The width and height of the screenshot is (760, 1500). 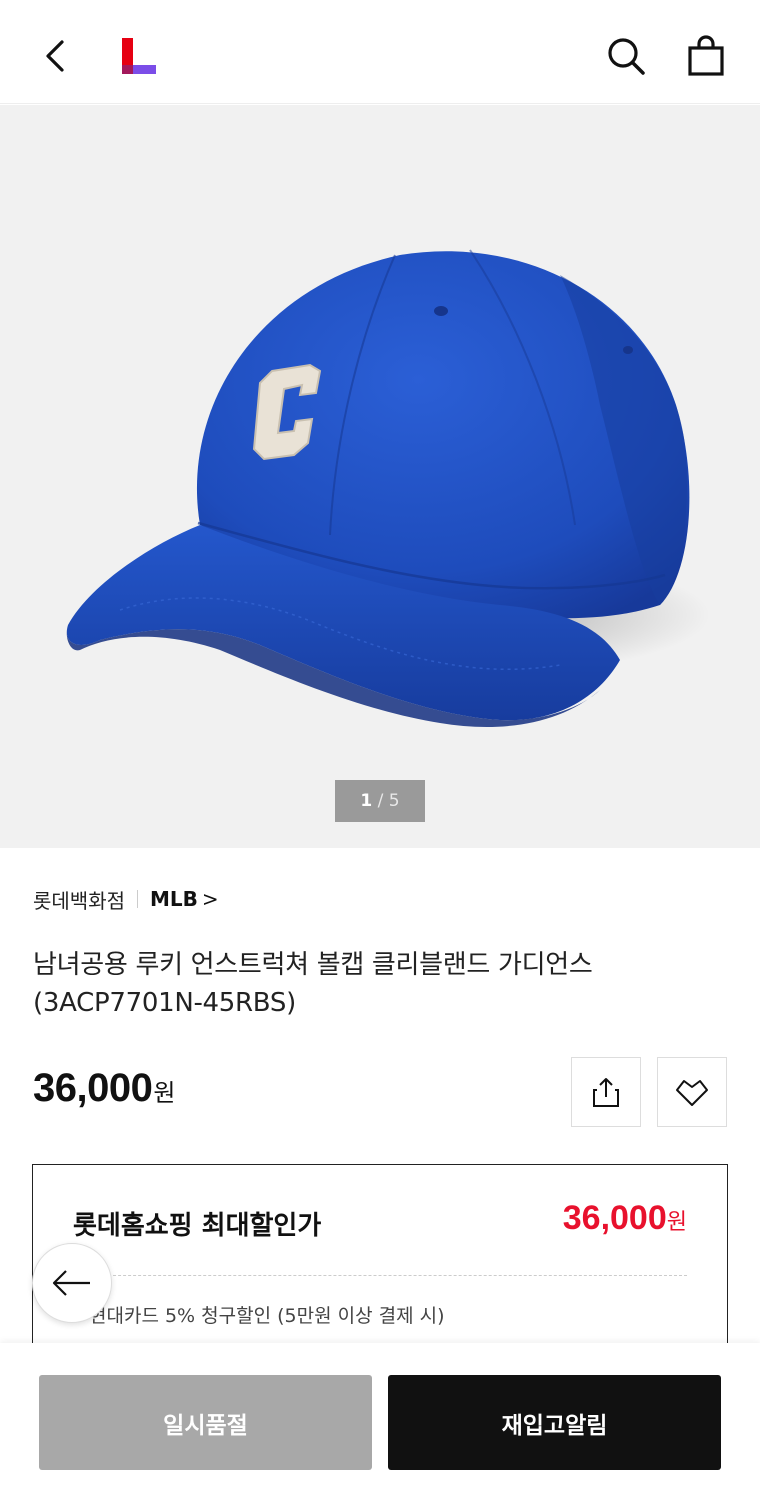 I want to click on share-button, so click(x=606, y=1092).